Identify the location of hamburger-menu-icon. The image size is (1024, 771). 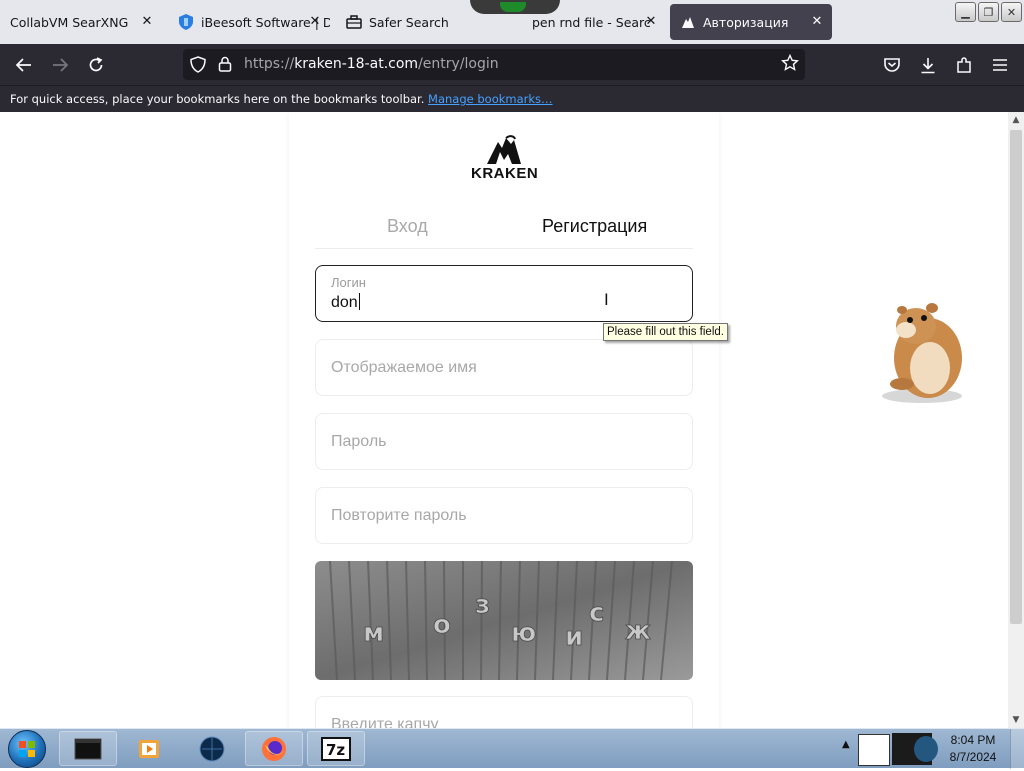
(1000, 65).